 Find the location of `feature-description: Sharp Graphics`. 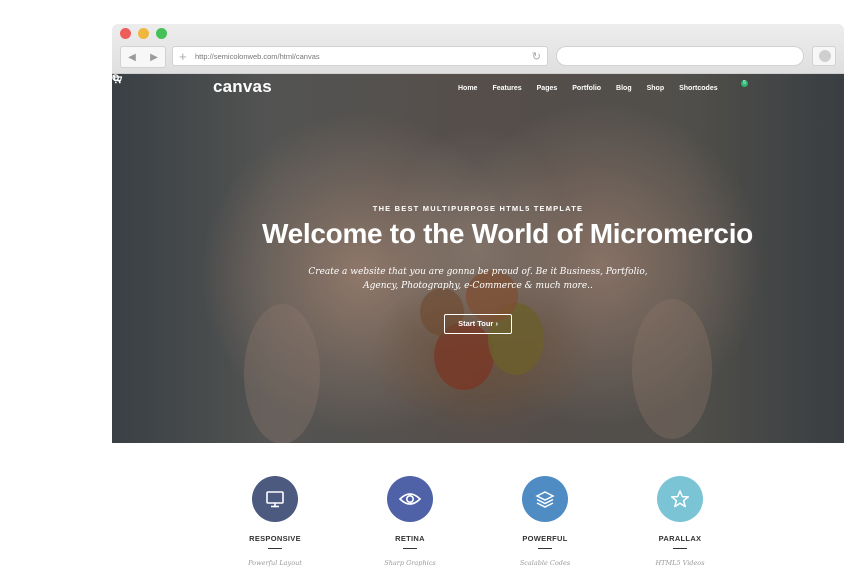

feature-description: Sharp Graphics is located at coordinates (410, 563).